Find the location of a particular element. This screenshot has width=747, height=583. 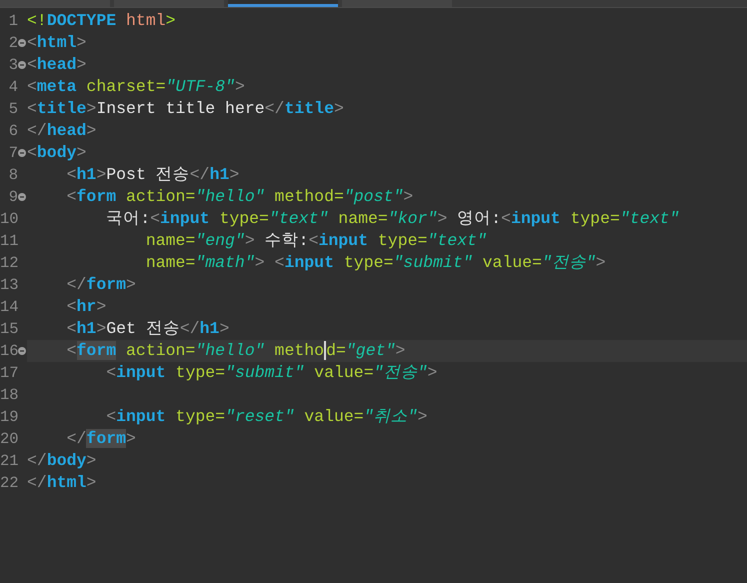

line-number: 16 is located at coordinates (9, 351).